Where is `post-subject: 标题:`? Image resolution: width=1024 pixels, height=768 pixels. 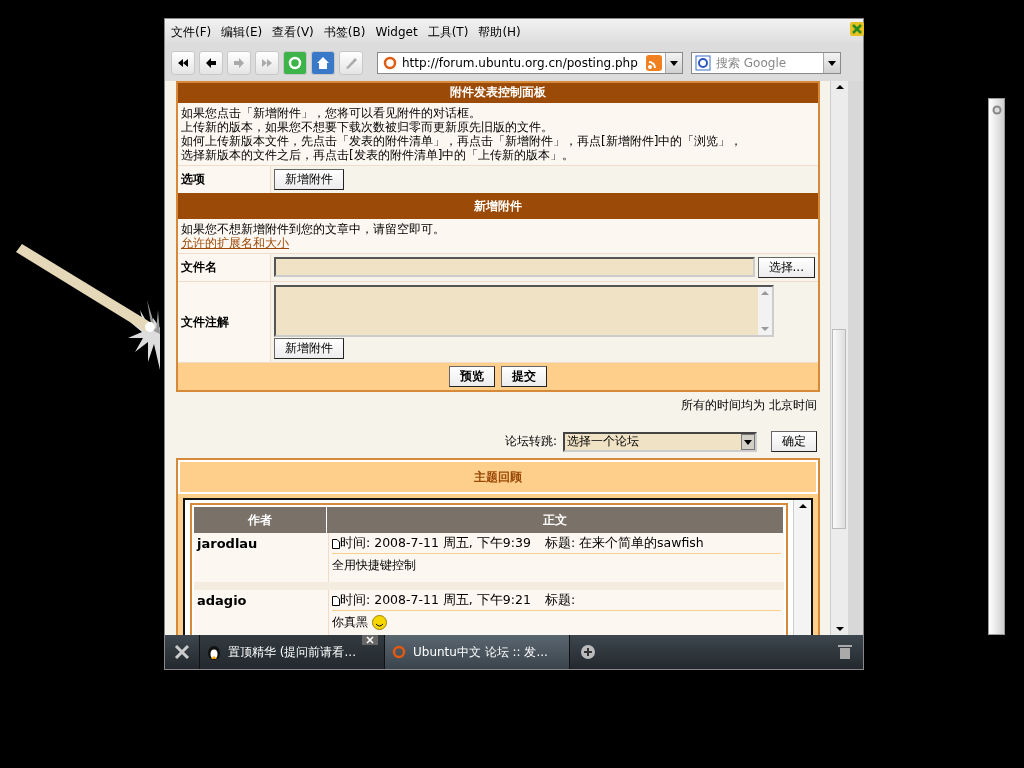 post-subject: 标题: is located at coordinates (560, 600).